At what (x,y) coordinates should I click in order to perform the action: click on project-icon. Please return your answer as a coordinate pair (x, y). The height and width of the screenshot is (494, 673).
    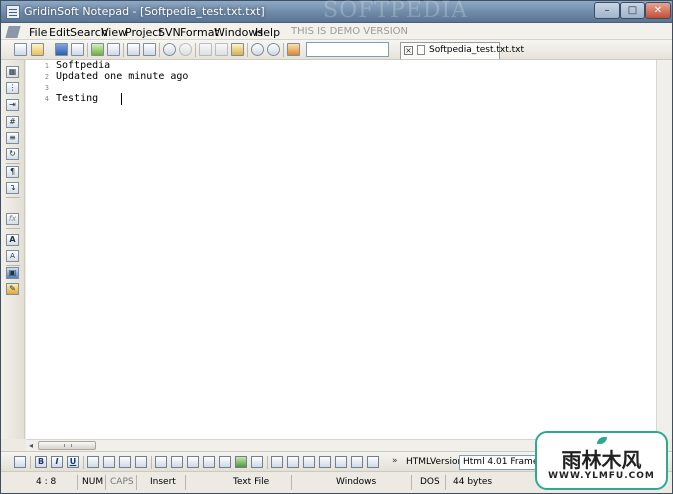
    Looking at the image, I should click on (97, 49).